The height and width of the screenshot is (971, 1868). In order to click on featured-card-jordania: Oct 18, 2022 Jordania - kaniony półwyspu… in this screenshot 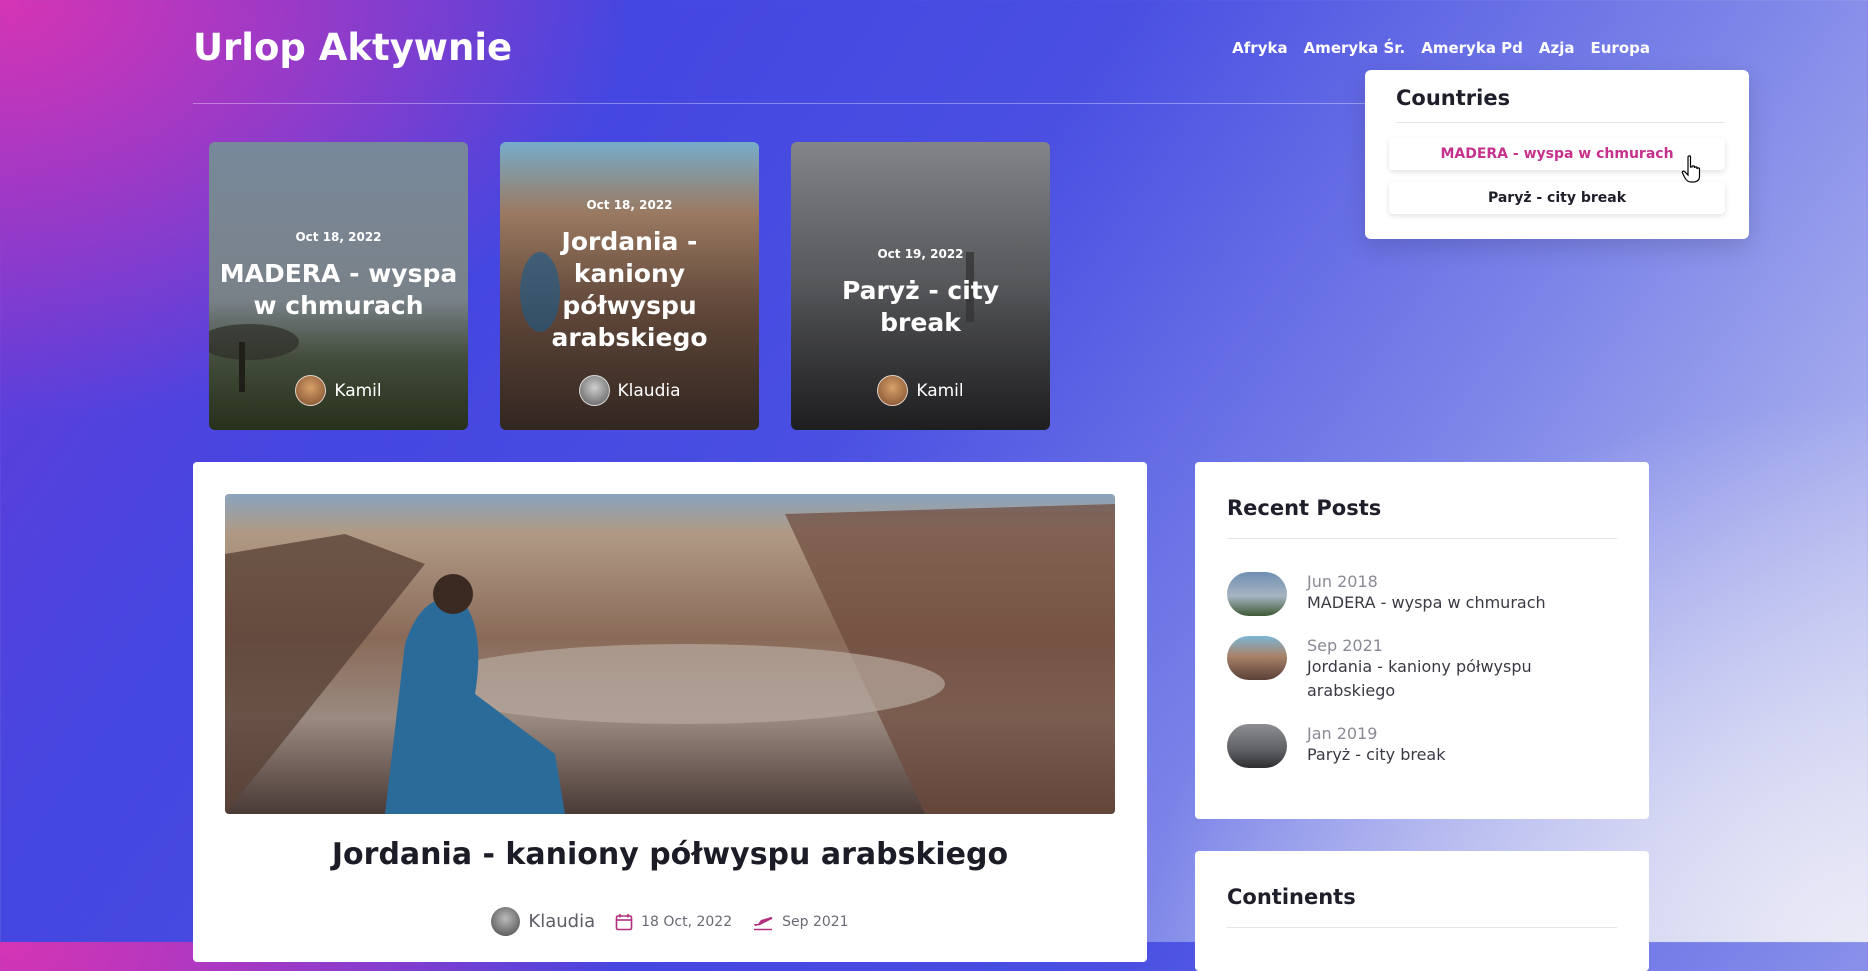, I will do `click(629, 286)`.